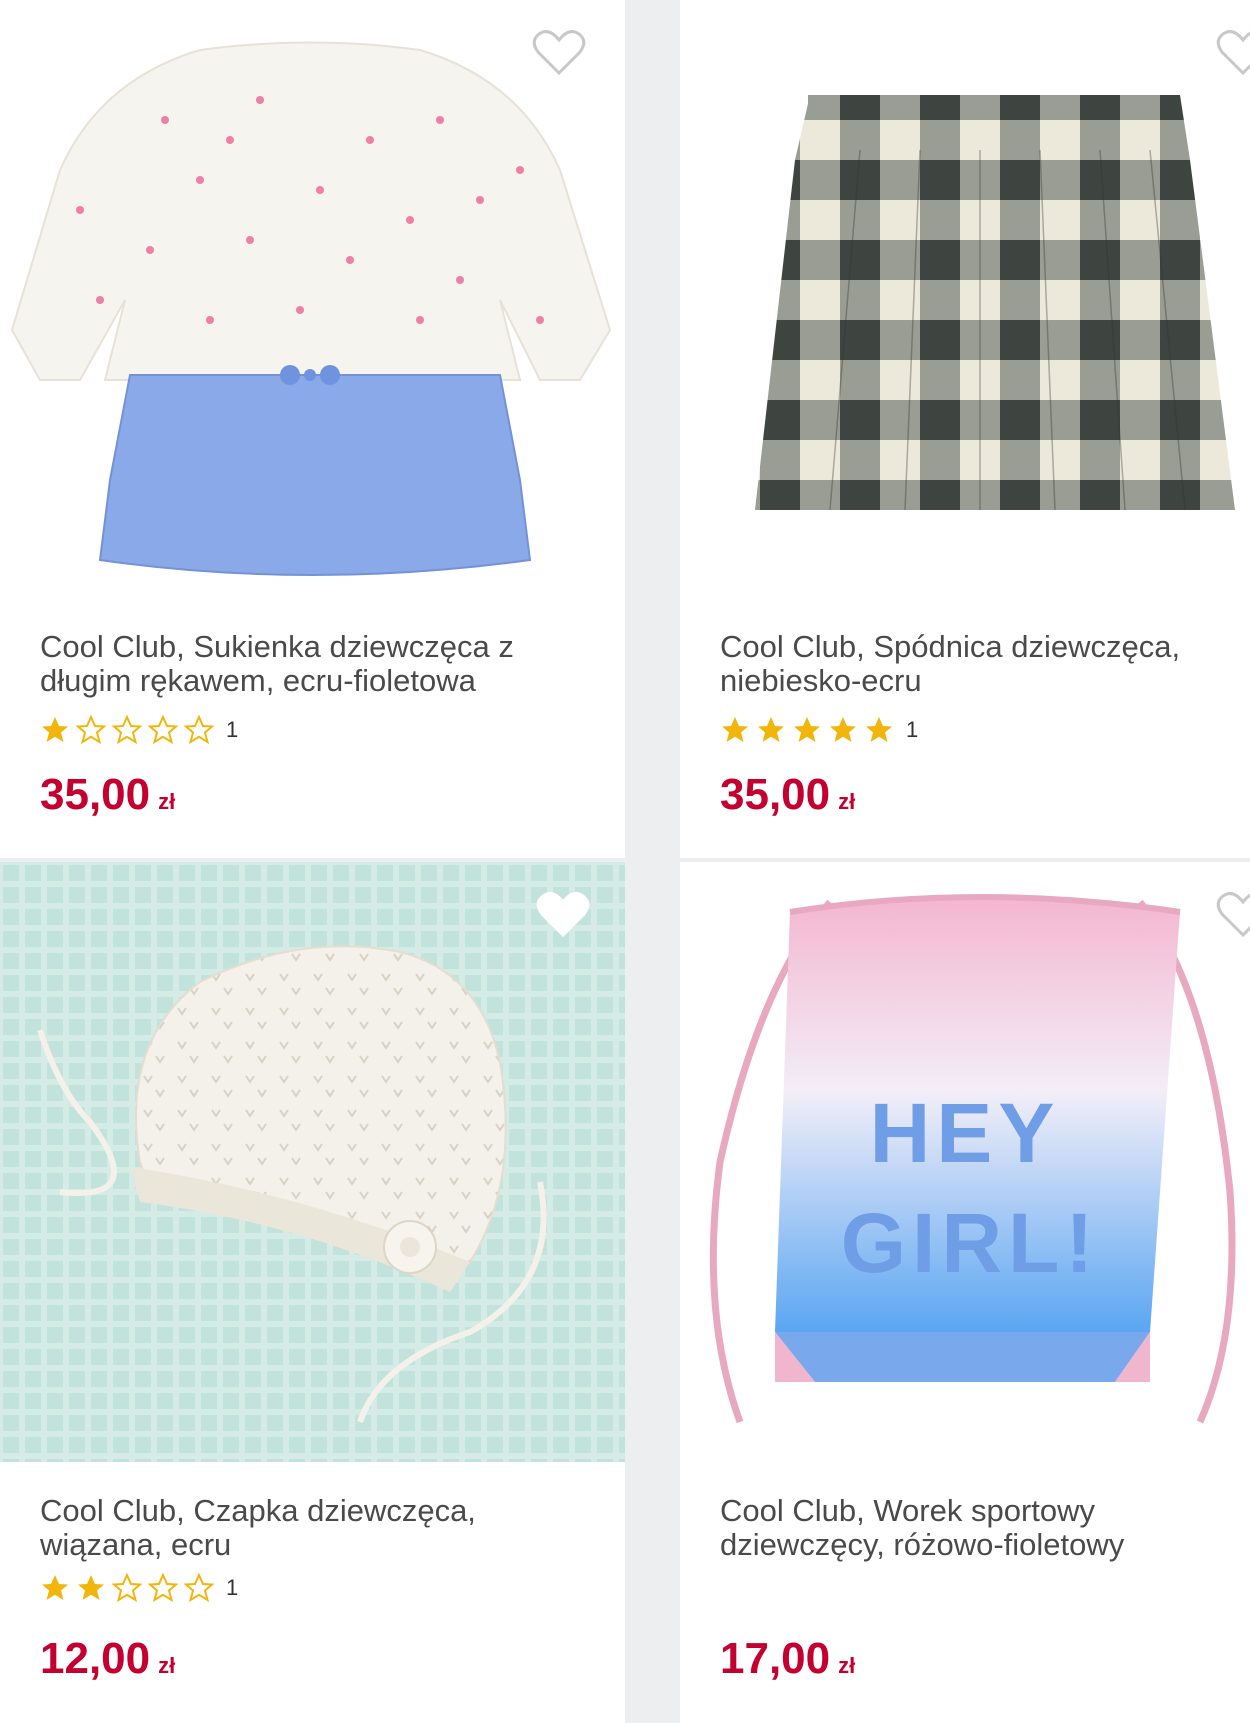 This screenshot has width=1250, height=1723. I want to click on bag-print-text: GIRL!, so click(970, 1243).